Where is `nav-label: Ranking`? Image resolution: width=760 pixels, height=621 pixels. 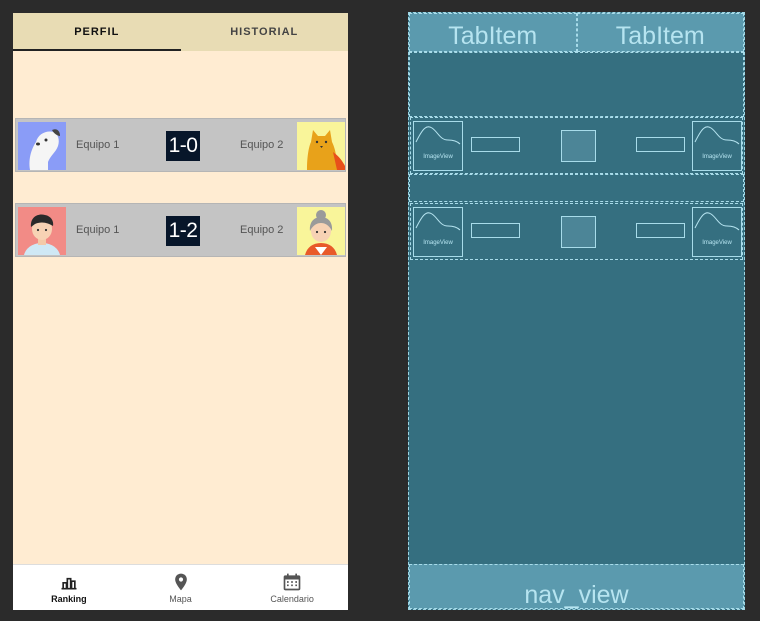
nav-label: Ranking is located at coordinates (69, 598).